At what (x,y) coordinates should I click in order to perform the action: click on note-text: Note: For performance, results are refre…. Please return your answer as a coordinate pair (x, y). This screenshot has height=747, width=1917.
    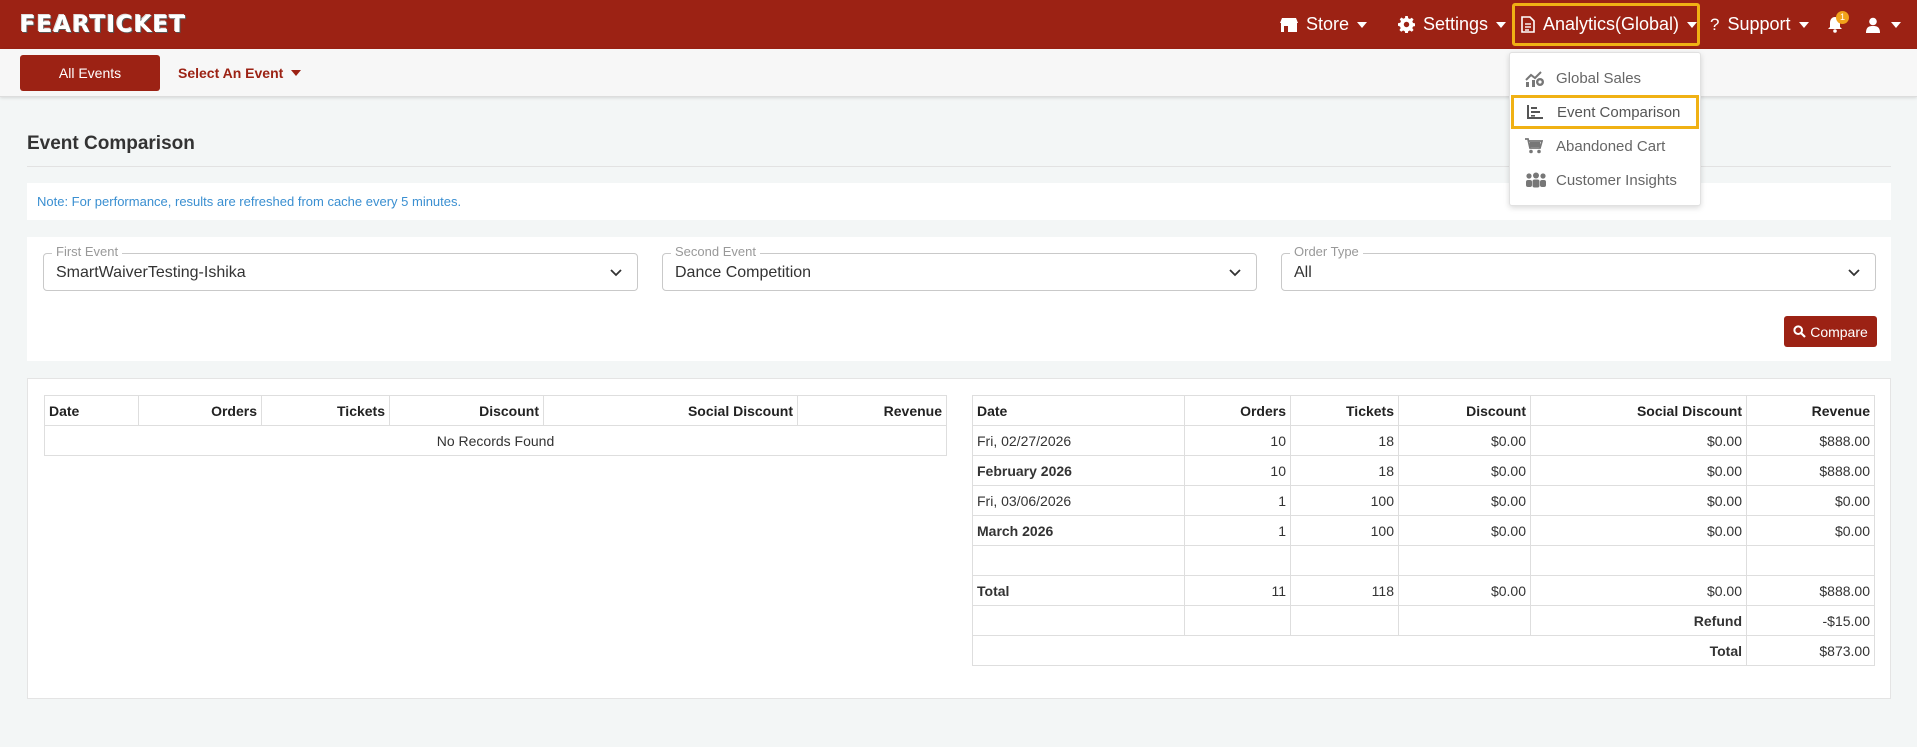
    Looking at the image, I should click on (249, 201).